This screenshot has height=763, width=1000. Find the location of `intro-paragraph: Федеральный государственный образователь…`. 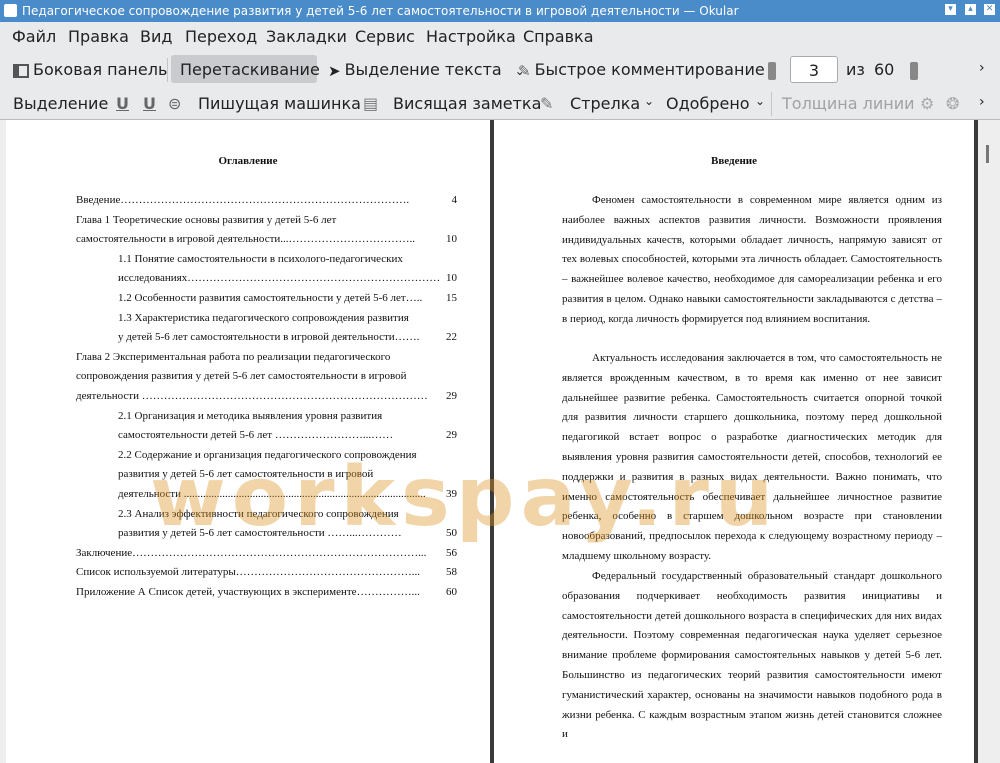

intro-paragraph: Федеральный государственный образователь… is located at coordinates (752, 655).